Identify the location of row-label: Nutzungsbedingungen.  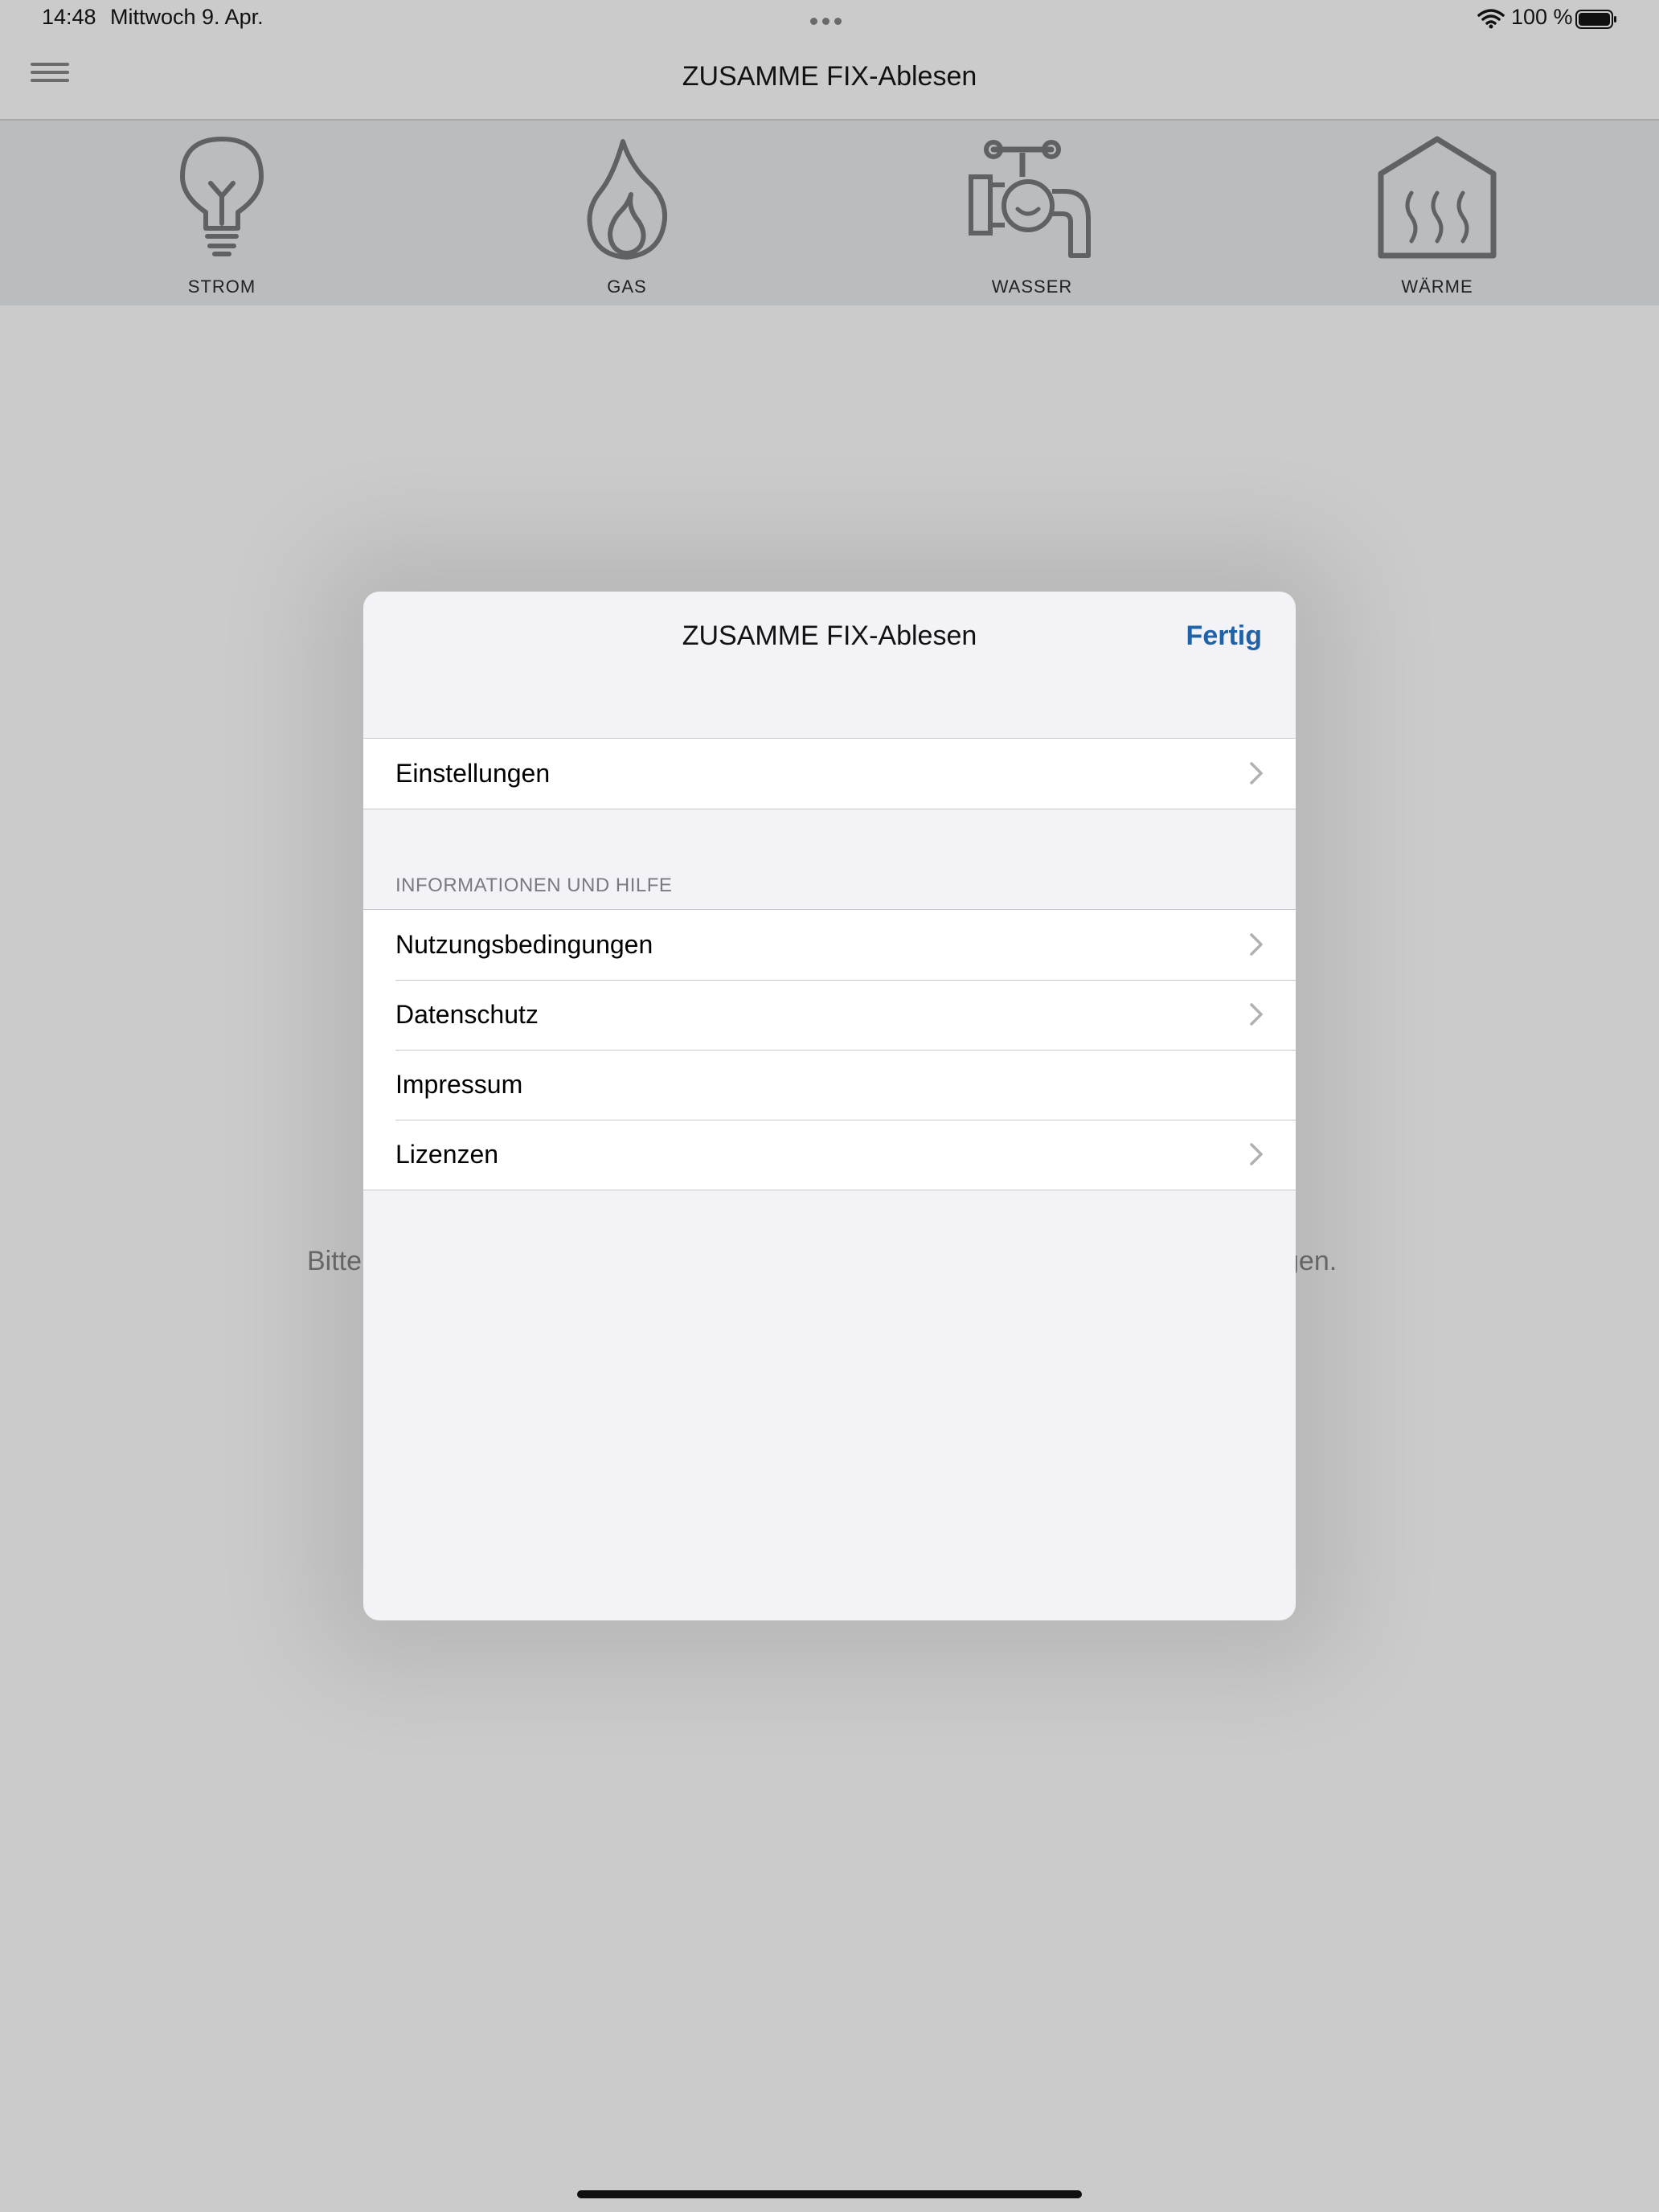
(524, 944).